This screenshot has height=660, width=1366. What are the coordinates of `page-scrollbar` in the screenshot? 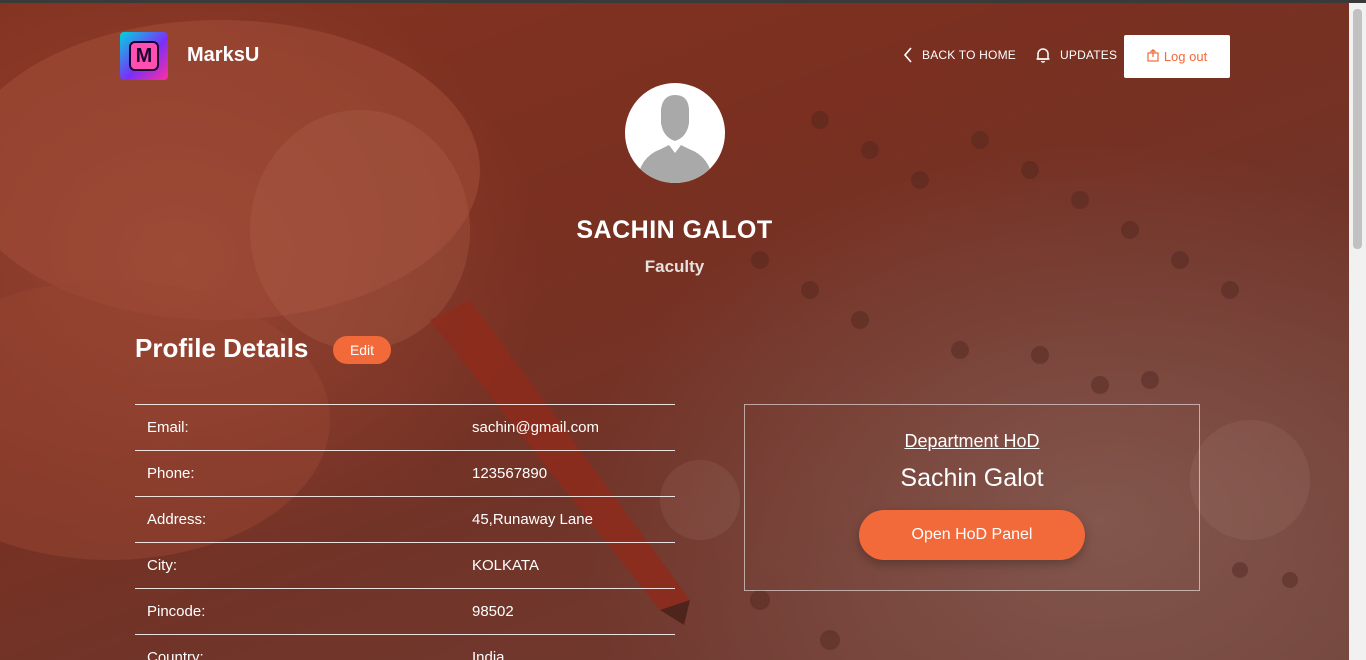 It's located at (1357, 331).